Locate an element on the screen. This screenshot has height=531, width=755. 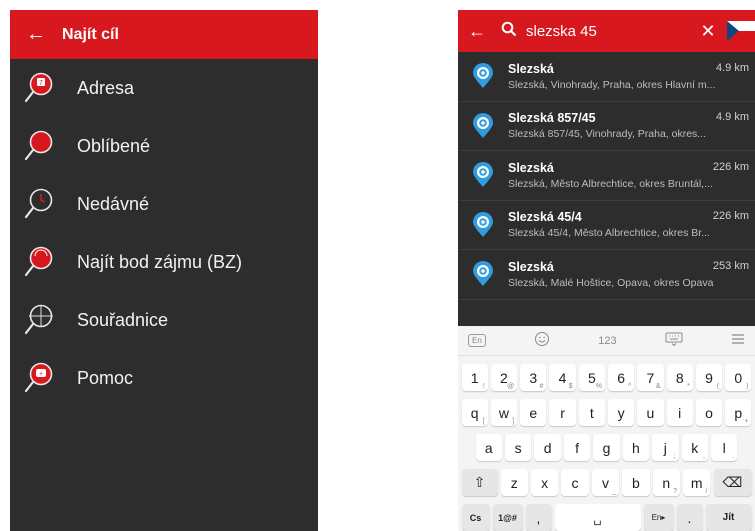
key-f: f is located at coordinates (577, 447).